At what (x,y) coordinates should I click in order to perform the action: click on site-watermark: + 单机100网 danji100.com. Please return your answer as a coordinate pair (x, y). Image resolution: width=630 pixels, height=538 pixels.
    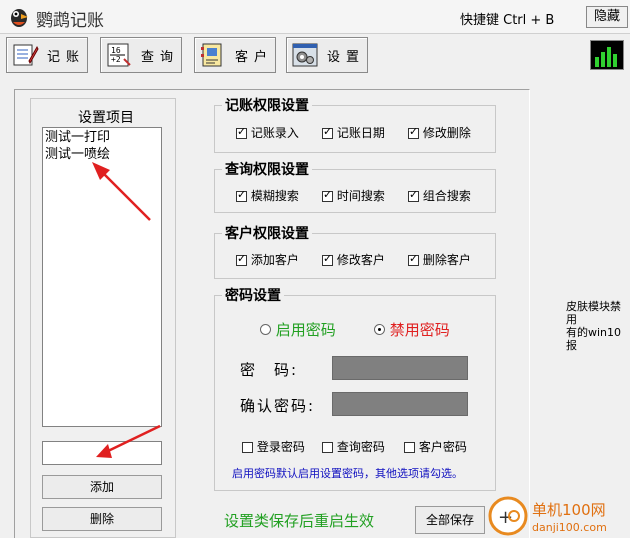
    Looking at the image, I should click on (557, 516).